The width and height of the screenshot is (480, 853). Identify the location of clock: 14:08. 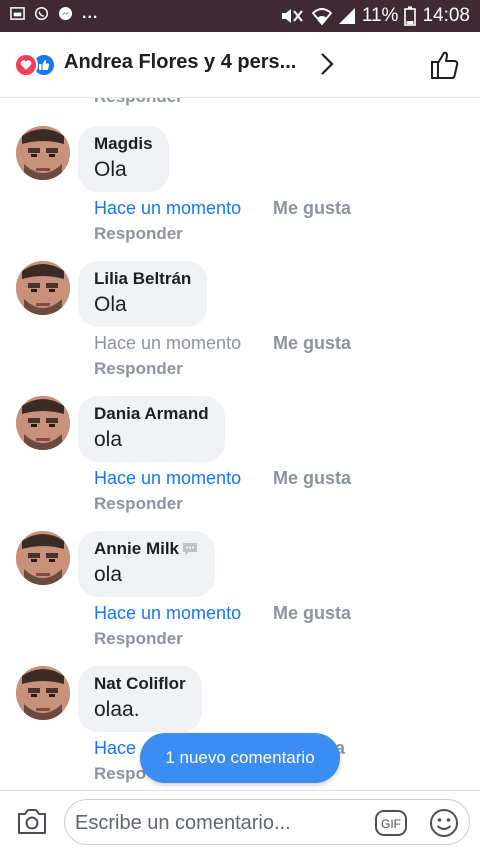
(446, 15).